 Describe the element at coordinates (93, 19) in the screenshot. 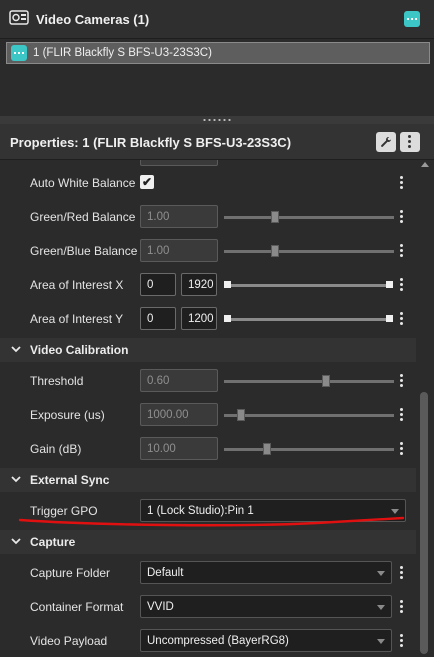

I see `panel-title: Video Cameras (1)` at that location.